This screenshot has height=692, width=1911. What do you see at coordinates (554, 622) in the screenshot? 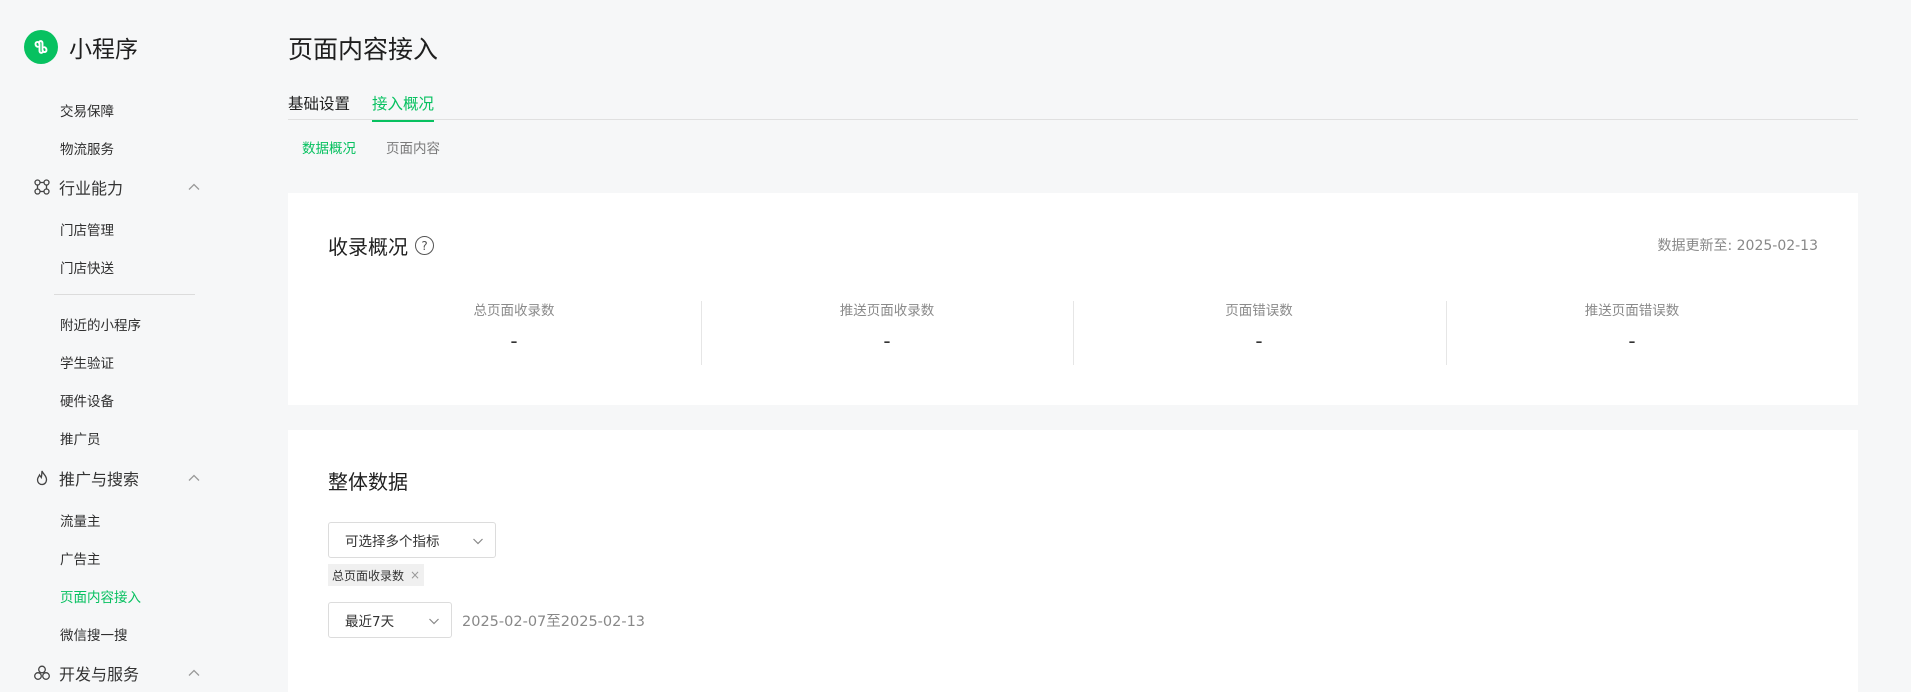
I see `date-range-text: 2025-02-07至2025-02-13` at bounding box center [554, 622].